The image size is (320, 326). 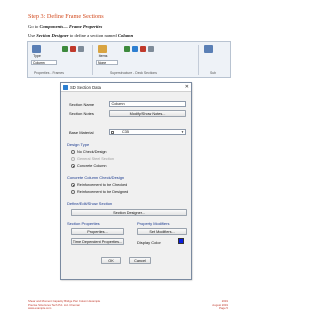 I want to click on step-title: Step 3: Define Frame Sections, so click(x=66, y=16).